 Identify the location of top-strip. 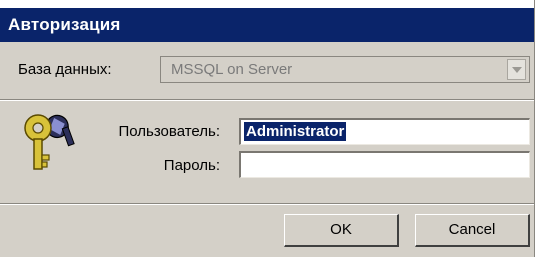
(267, 4).